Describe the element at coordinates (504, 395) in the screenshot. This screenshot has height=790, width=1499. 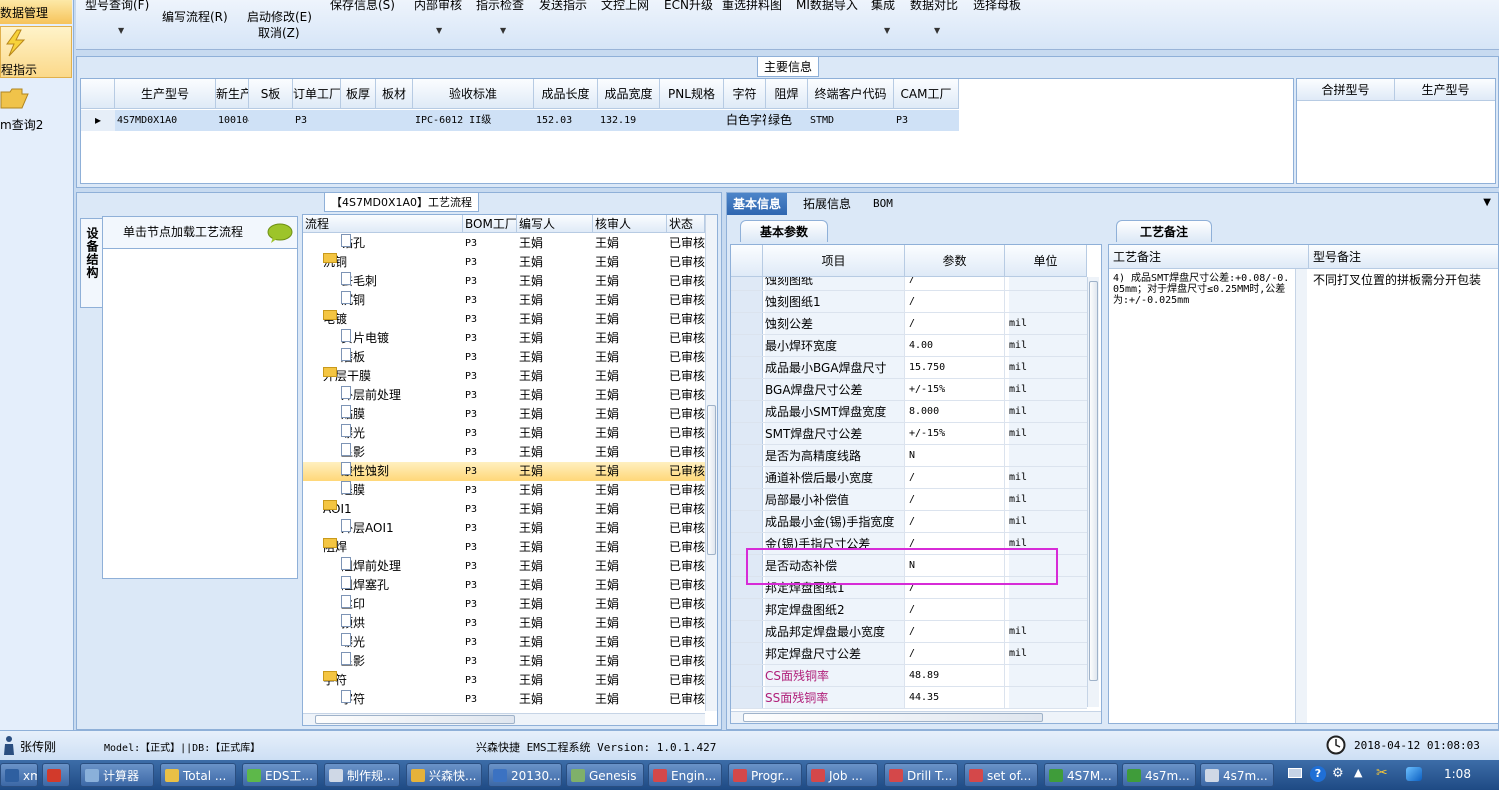
I see `process-row: 外层前处理 P3 王娟 王娟 已审核` at that location.